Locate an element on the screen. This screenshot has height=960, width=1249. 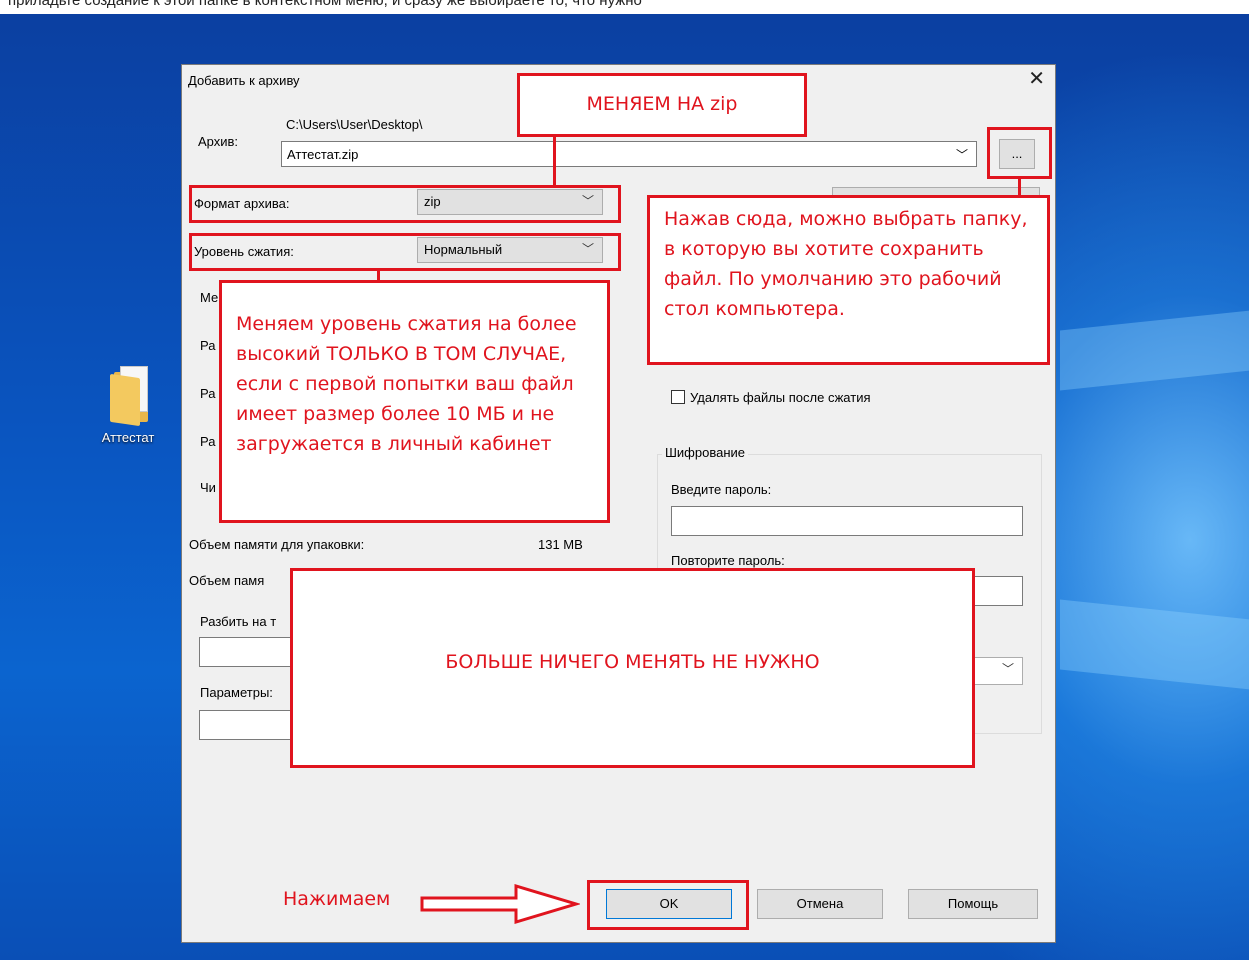
threads-label: Чи is located at coordinates (208, 487).